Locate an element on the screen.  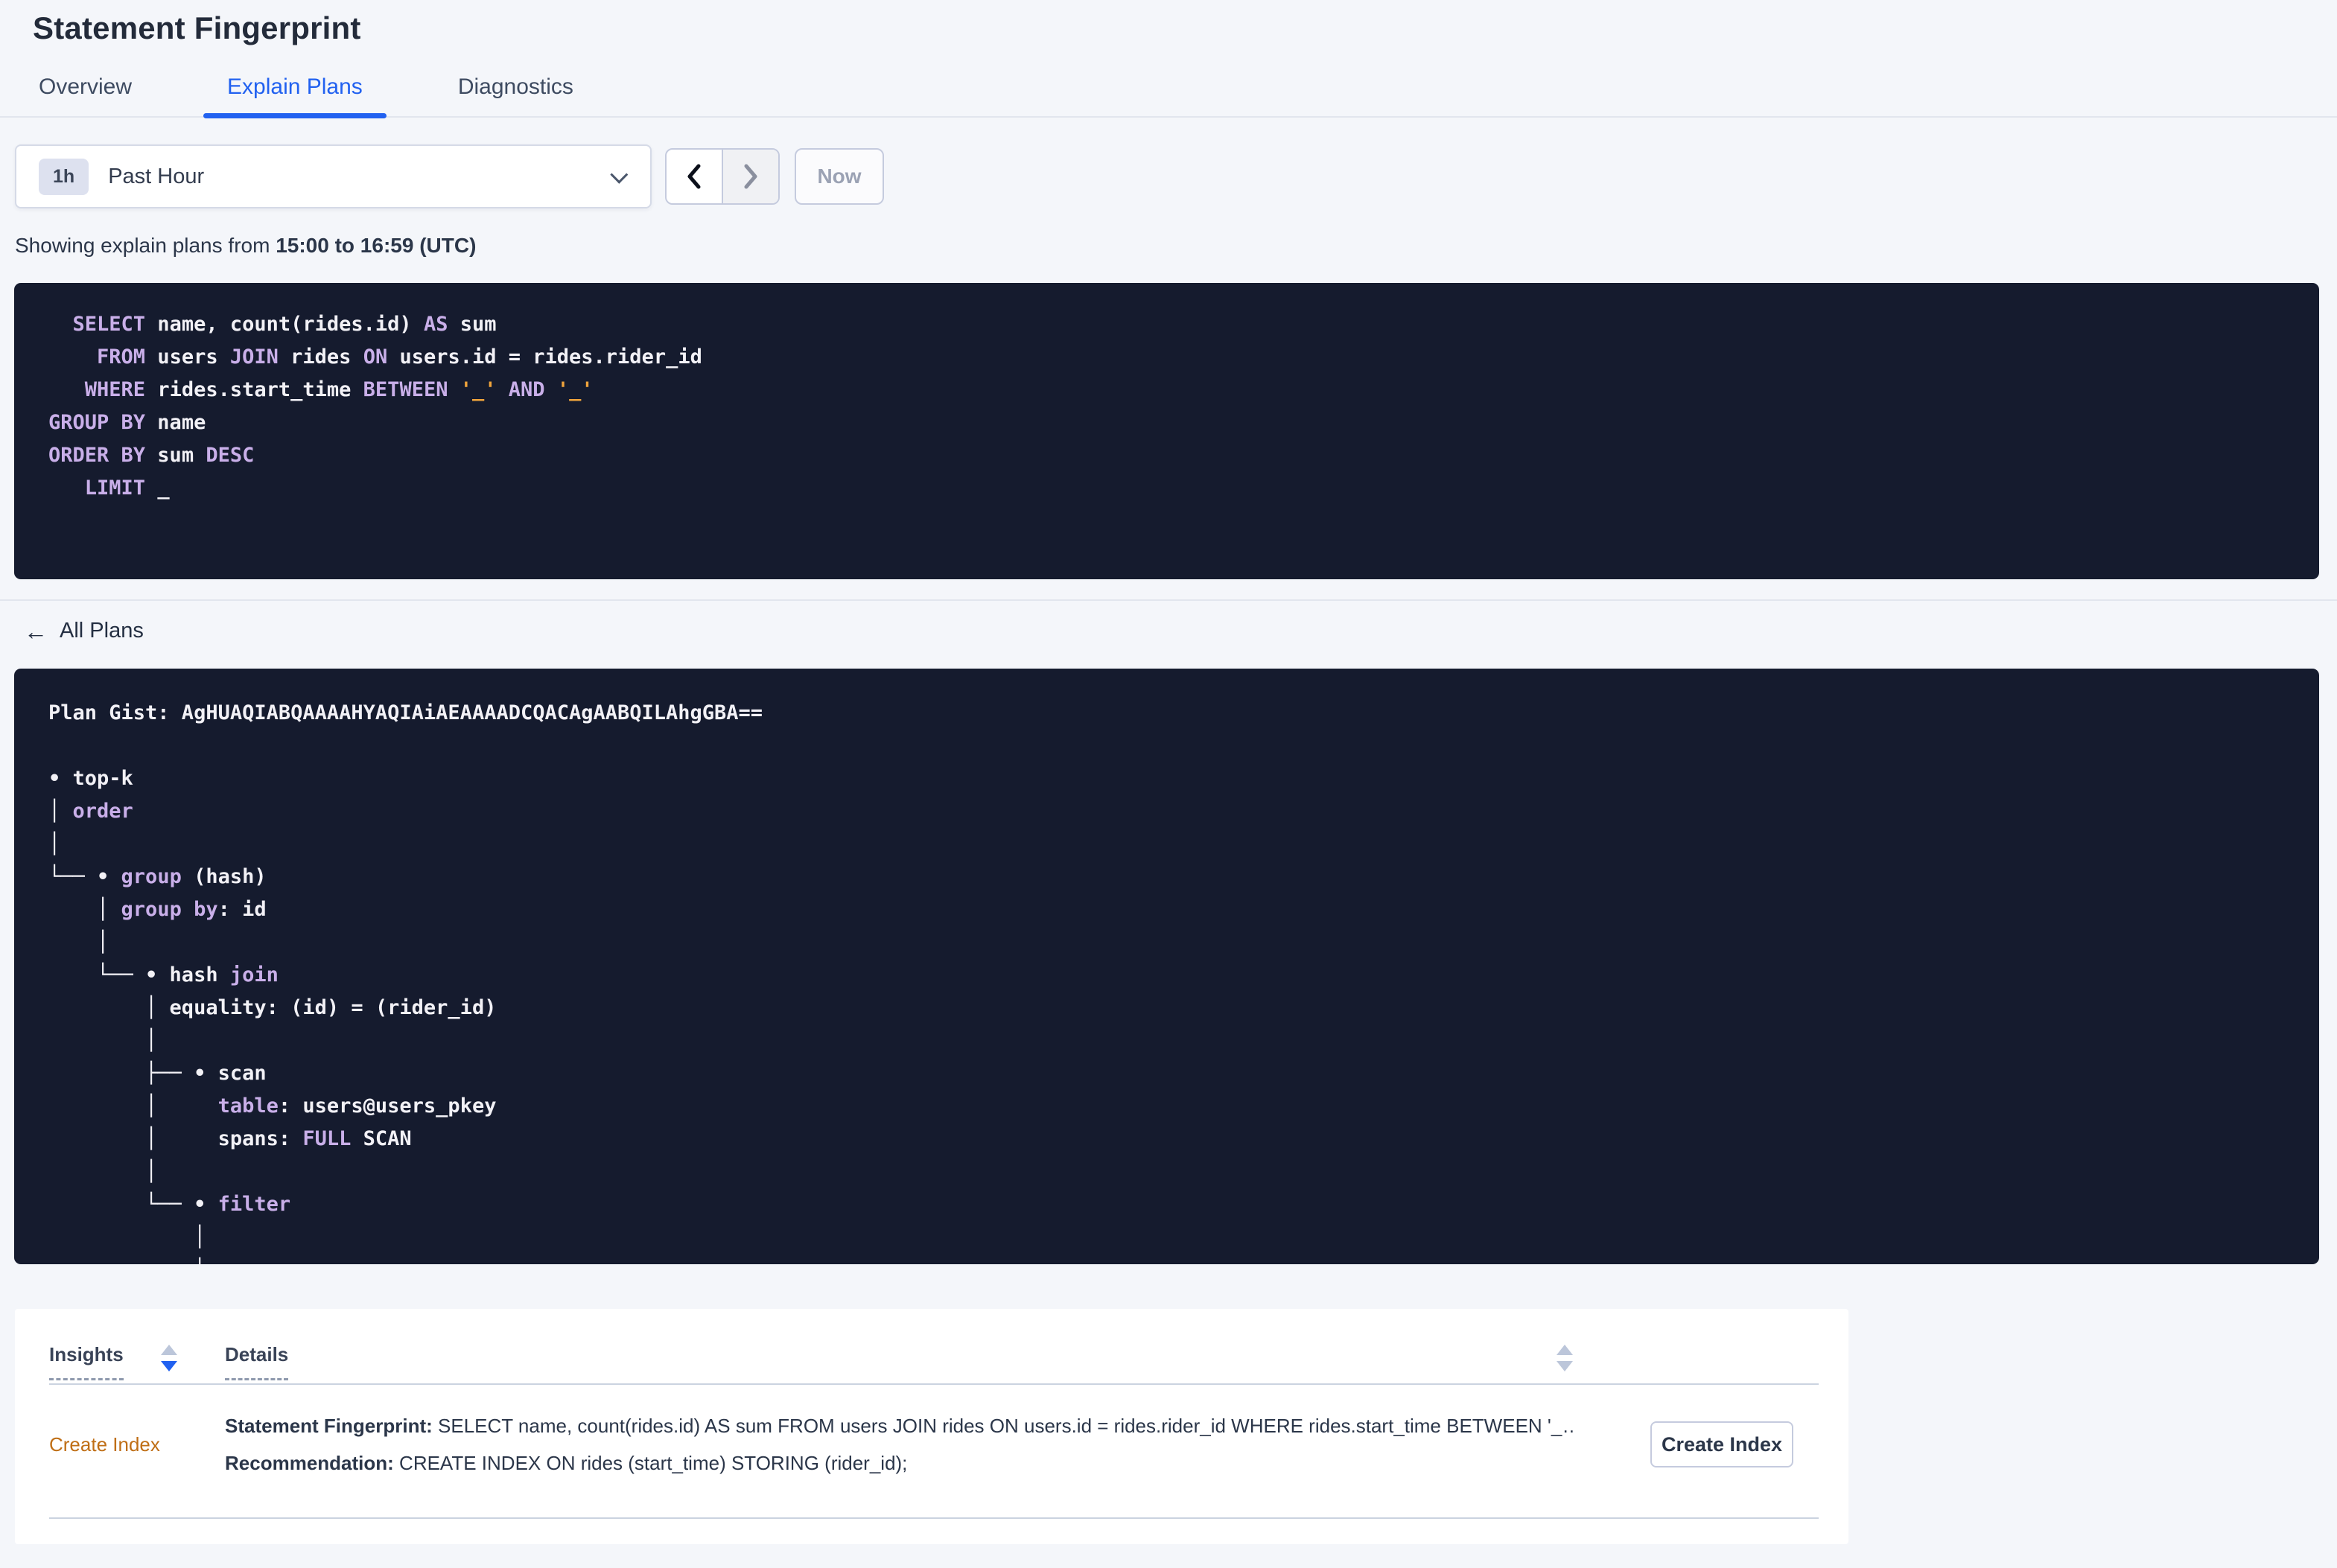
showing-range: 15:00 to 16:59 (UTC) is located at coordinates (376, 245).